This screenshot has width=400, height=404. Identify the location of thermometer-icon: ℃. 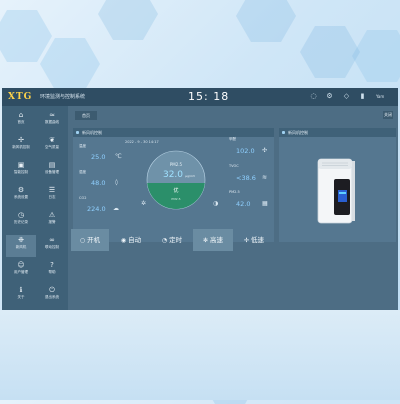
(118, 156).